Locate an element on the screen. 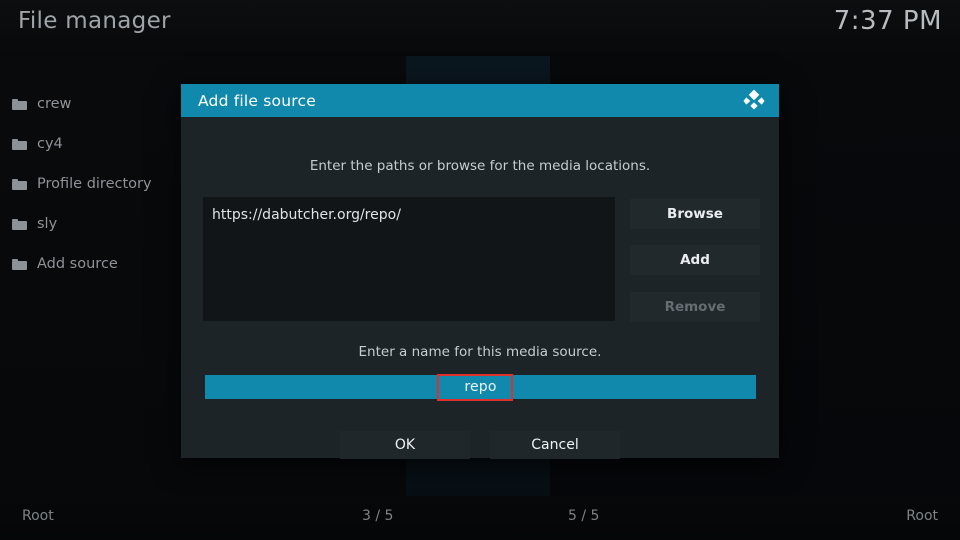 The height and width of the screenshot is (540, 960). sidebar-item-label: Add source is located at coordinates (77, 264).